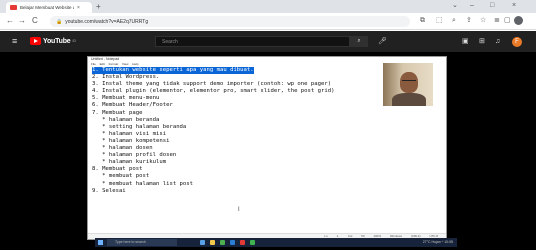 The height and width of the screenshot is (250, 536). What do you see at coordinates (107, 21) in the screenshot?
I see `url-text: youtube.com/watch?v=AE2q7URRTg` at bounding box center [107, 21].